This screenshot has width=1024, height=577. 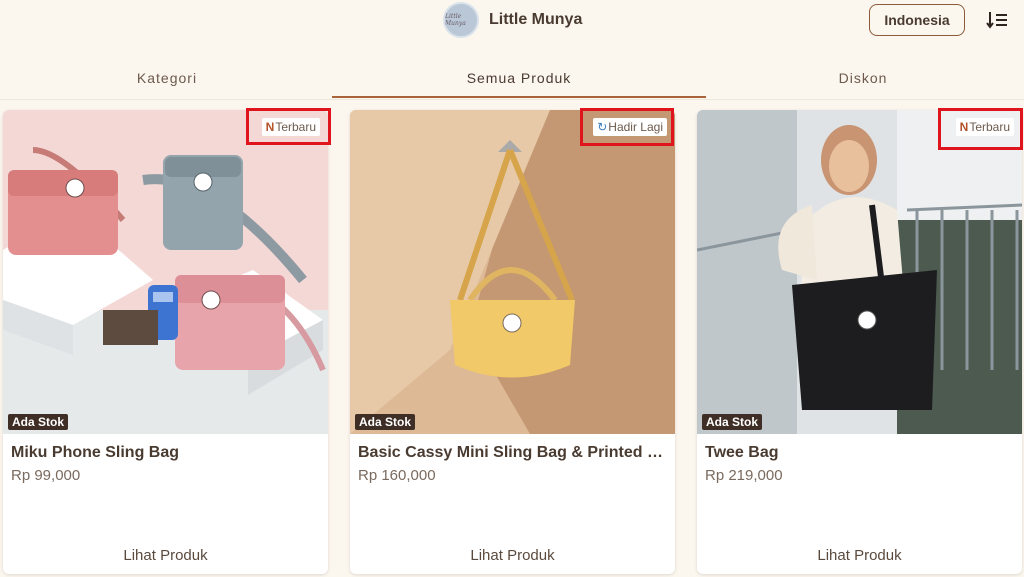 I want to click on sort-list-icon, so click(x=997, y=20).